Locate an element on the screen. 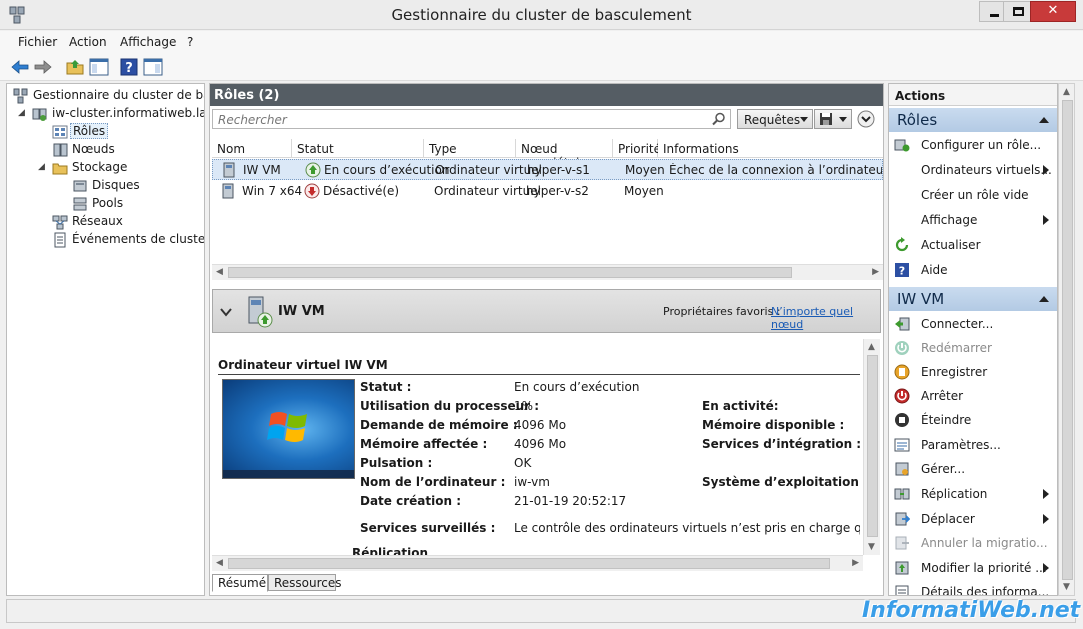  back-arrow-icon is located at coordinates (20, 67).